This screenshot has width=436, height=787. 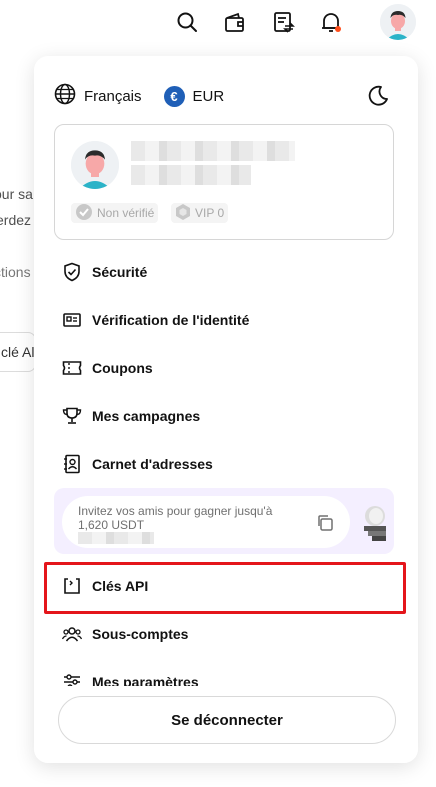 I want to click on menu-item-label: Vérification de l'identité, so click(x=171, y=320).